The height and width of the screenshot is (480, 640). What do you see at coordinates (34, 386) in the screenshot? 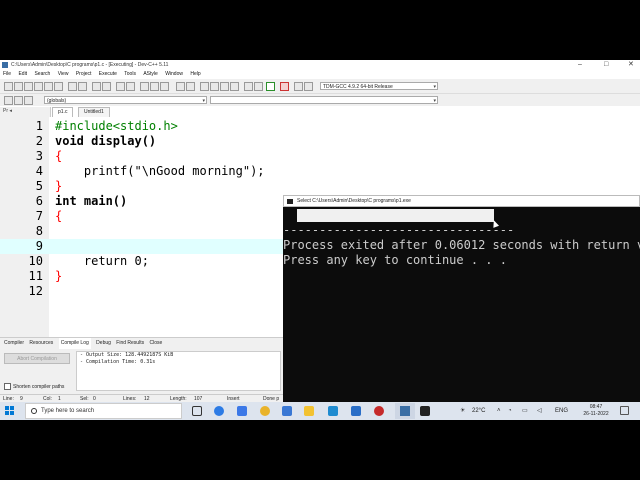
I see `shorten-paths-checkbox: Shorten compiler paths` at bounding box center [34, 386].